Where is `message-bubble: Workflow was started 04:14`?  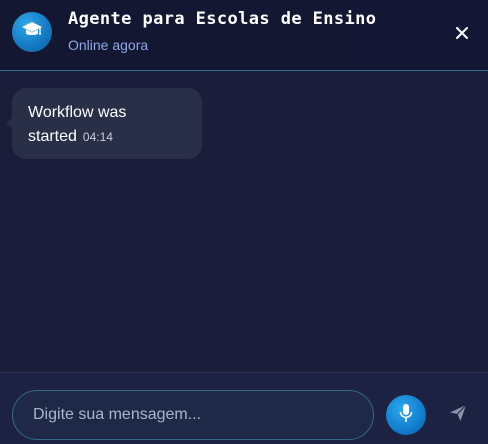
message-bubble: Workflow was started 04:14 is located at coordinates (104, 123).